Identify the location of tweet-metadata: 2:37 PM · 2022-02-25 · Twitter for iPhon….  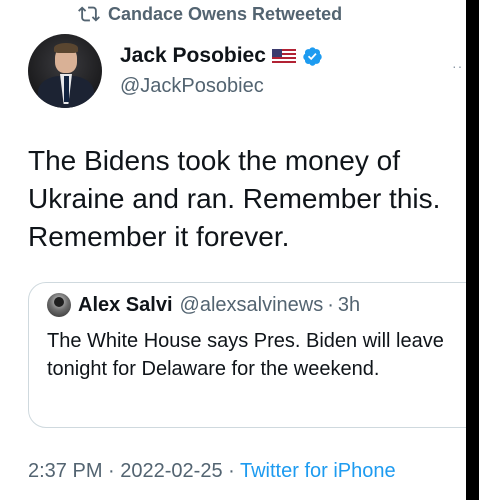
(212, 471).